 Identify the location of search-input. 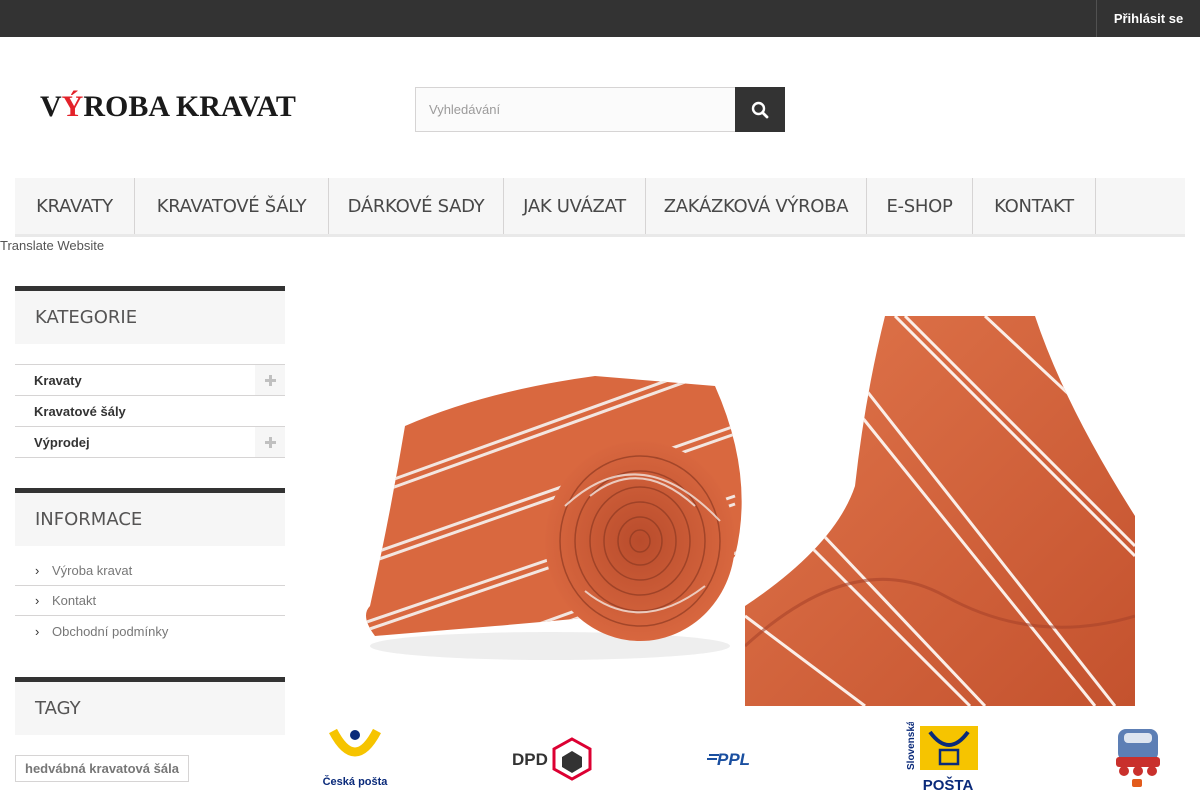
(575, 109).